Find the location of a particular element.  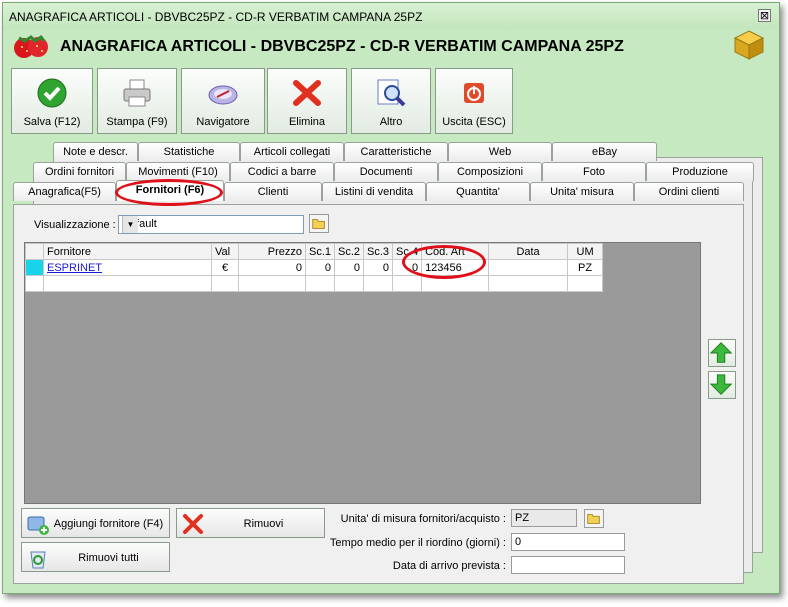

row-selector-header is located at coordinates (34, 251).